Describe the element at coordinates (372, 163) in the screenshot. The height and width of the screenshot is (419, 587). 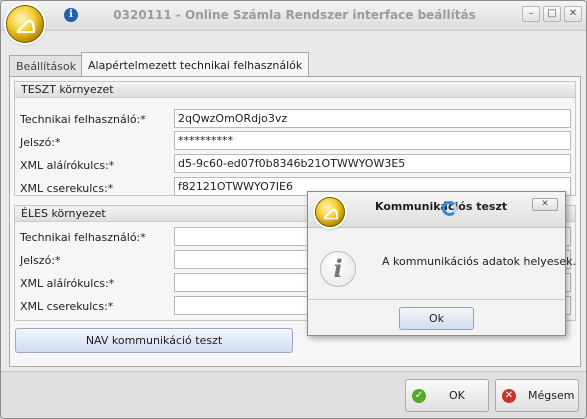
I see `test-xml-signing-key-input: d5-9c60-ed07f0b8346b21OTWWYOW3E5` at that location.